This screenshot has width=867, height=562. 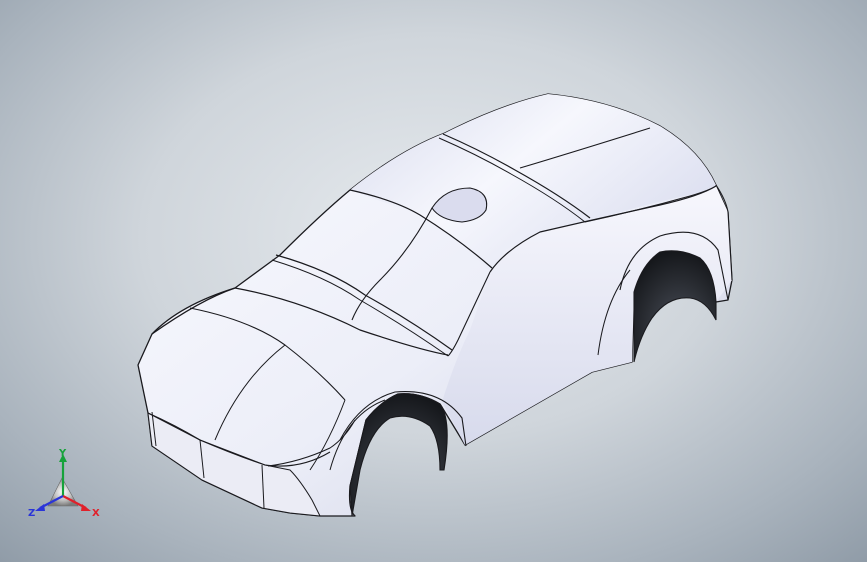 What do you see at coordinates (62, 453) in the screenshot?
I see `y-axis-label: Y` at bounding box center [62, 453].